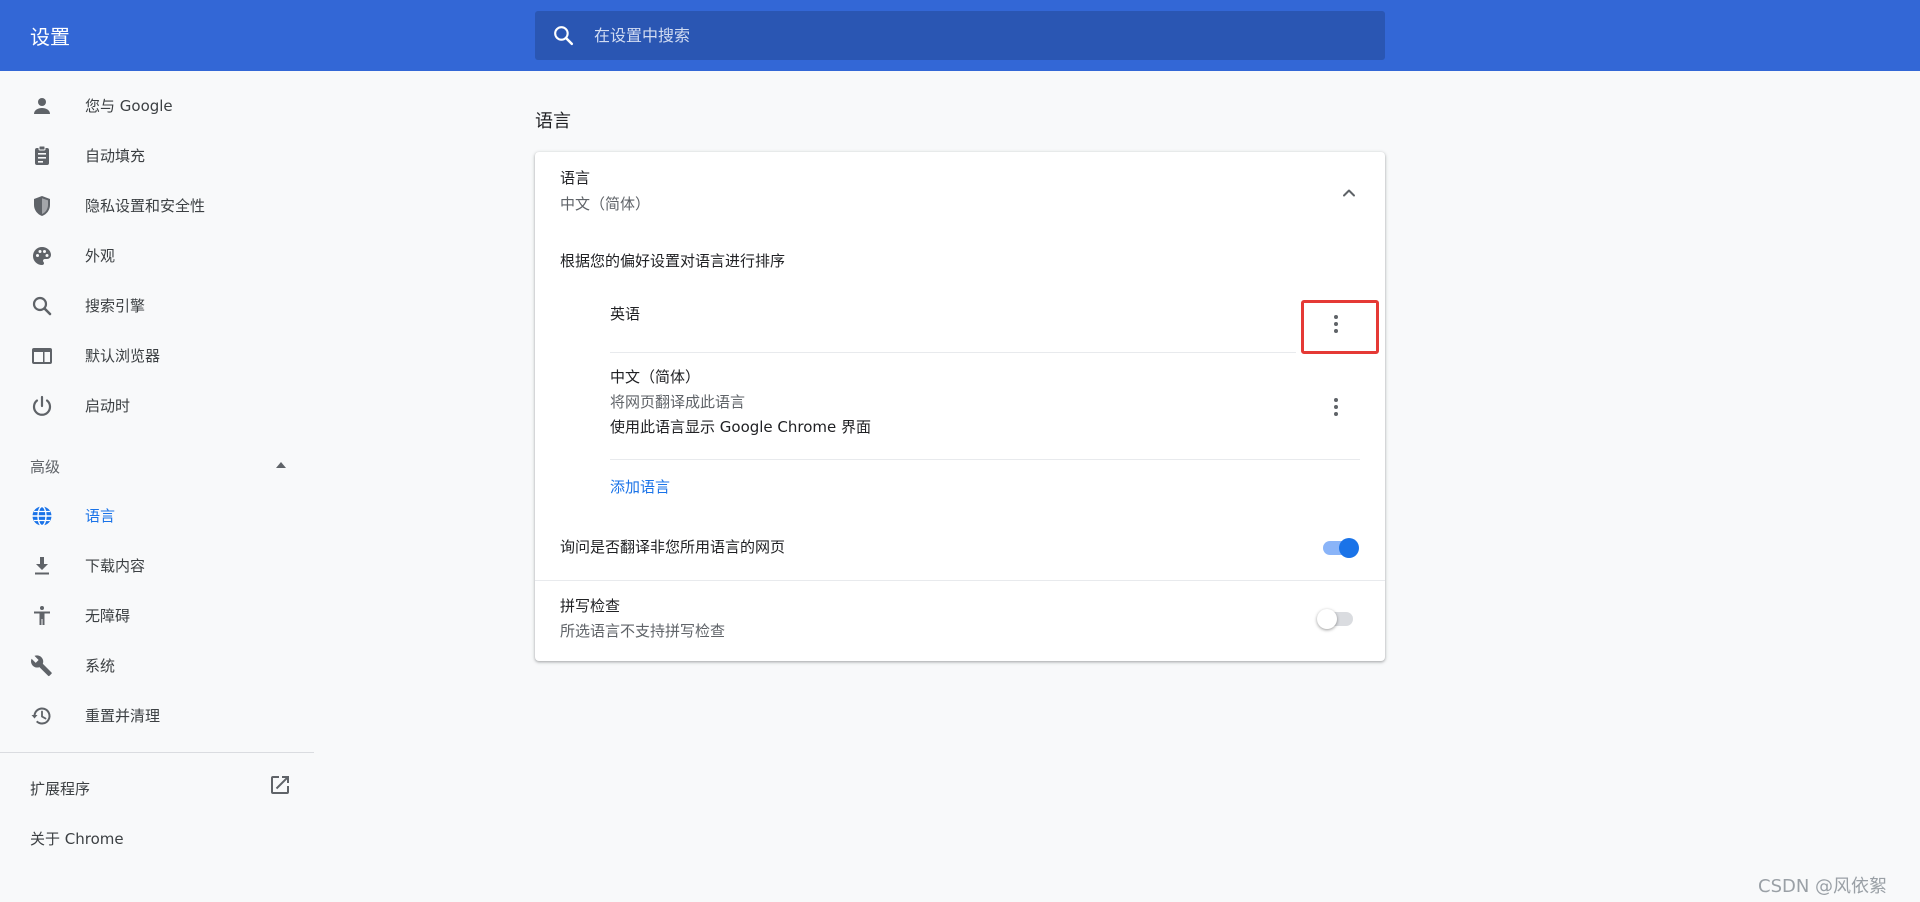 The image size is (1920, 902). What do you see at coordinates (100, 256) in the screenshot?
I see `sidebar-item-label: 外观` at bounding box center [100, 256].